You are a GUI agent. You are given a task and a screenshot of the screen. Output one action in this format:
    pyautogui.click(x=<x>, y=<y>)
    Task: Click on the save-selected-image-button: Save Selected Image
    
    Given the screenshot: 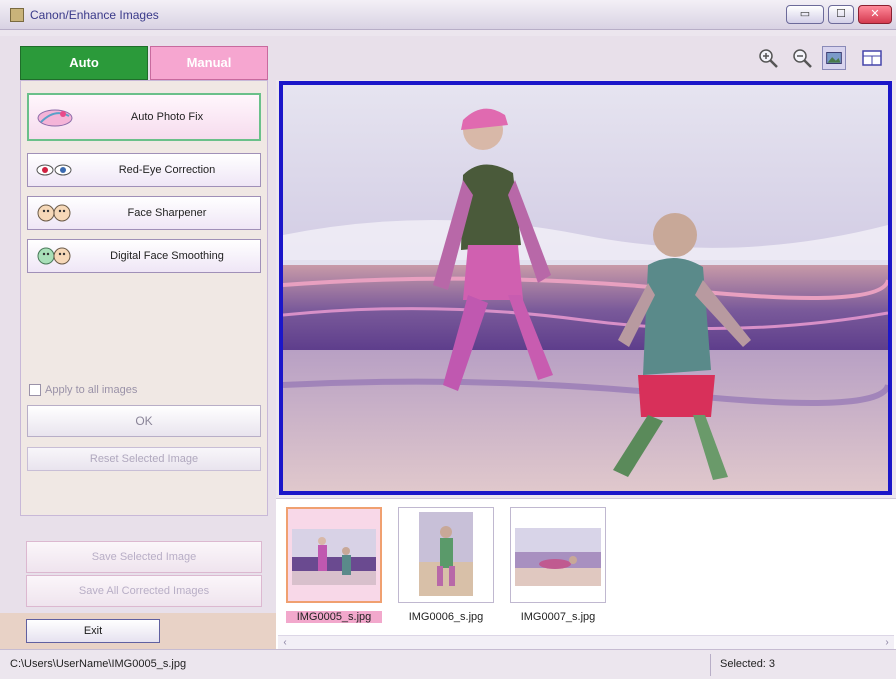 What is the action you would take?
    pyautogui.click(x=144, y=557)
    